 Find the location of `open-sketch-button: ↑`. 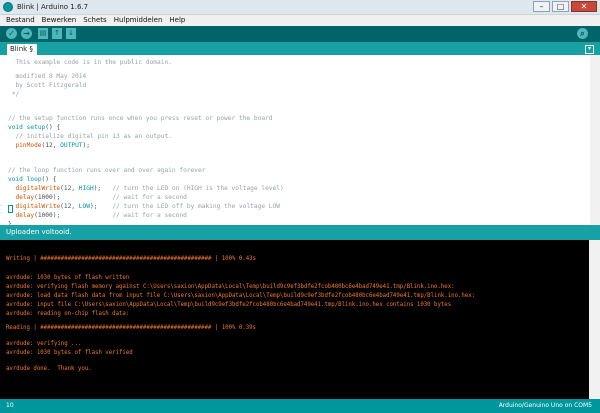

open-sketch-button: ↑ is located at coordinates (57, 33).